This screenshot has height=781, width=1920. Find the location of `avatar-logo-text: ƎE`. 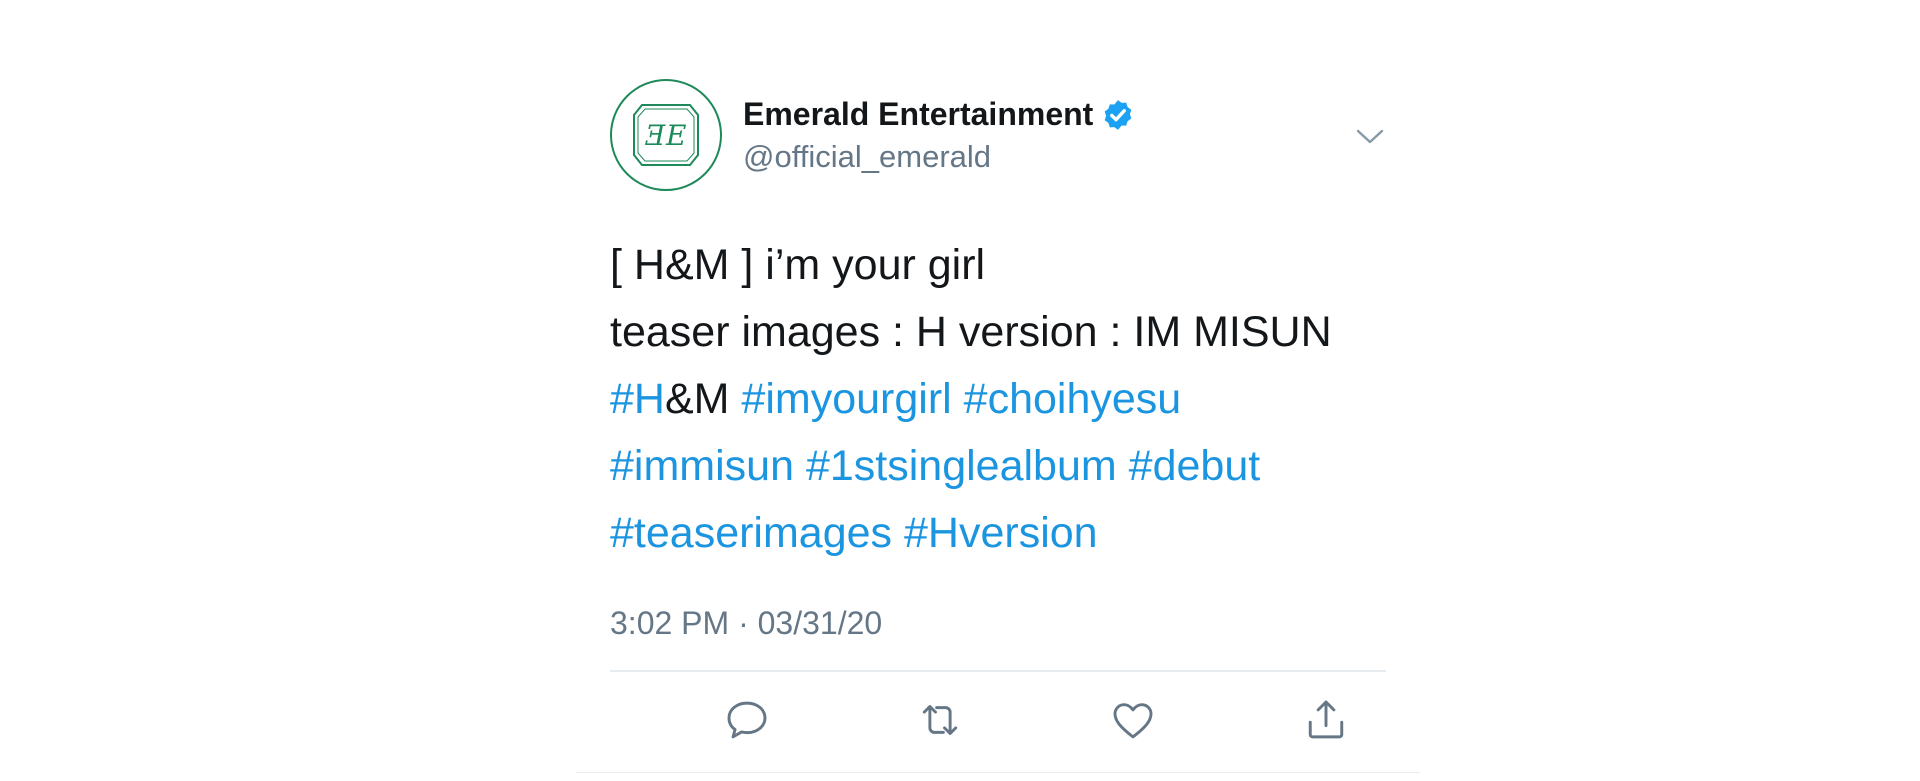

avatar-logo-text: ƎE is located at coordinates (666, 135).